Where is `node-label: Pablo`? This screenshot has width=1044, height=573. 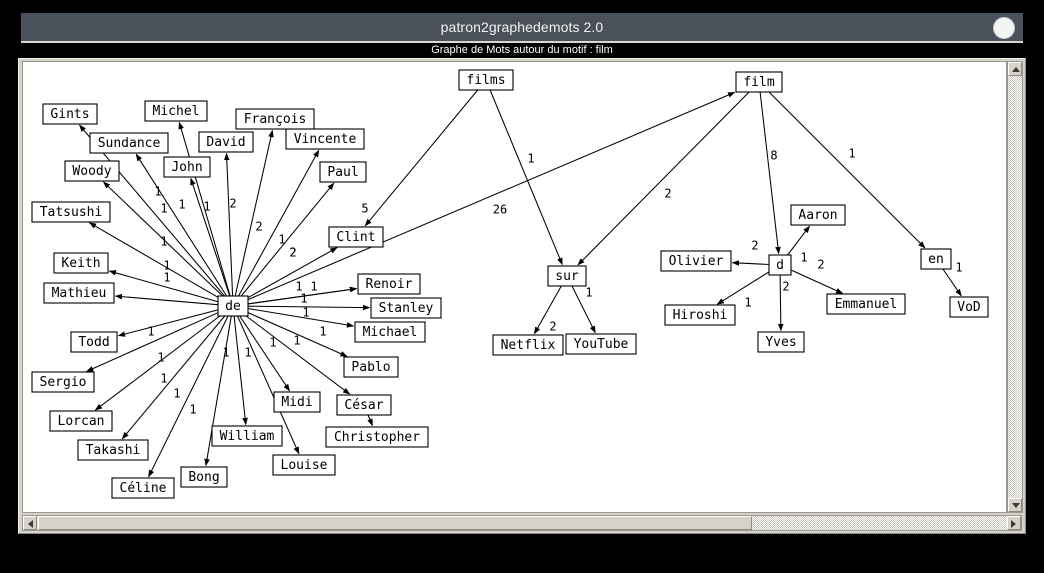
node-label: Pablo is located at coordinates (370, 367).